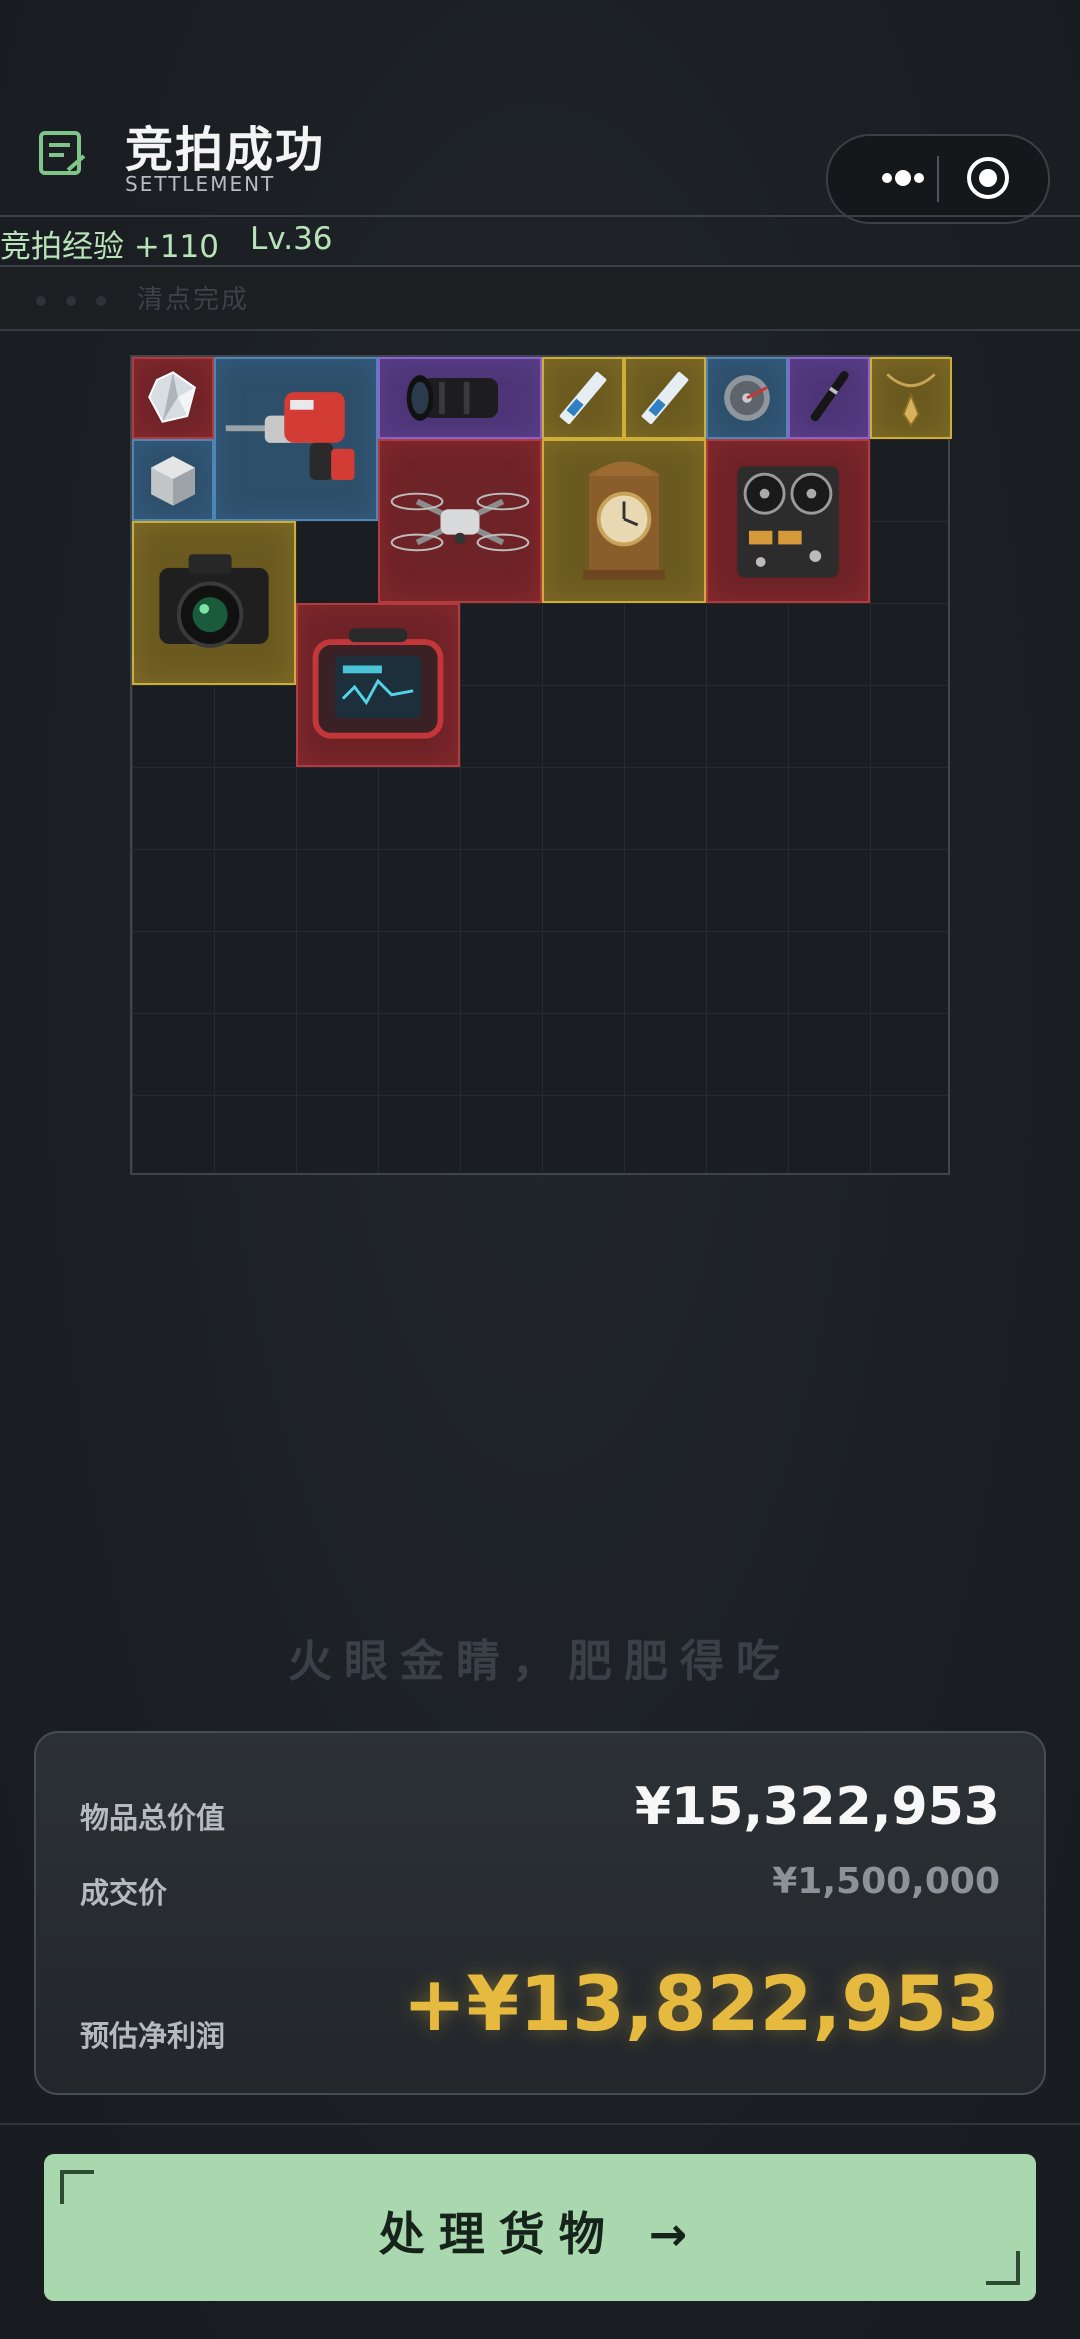 The image size is (1080, 2339). Describe the element at coordinates (225, 150) in the screenshot. I see `page-title: 竞拍成功` at that location.